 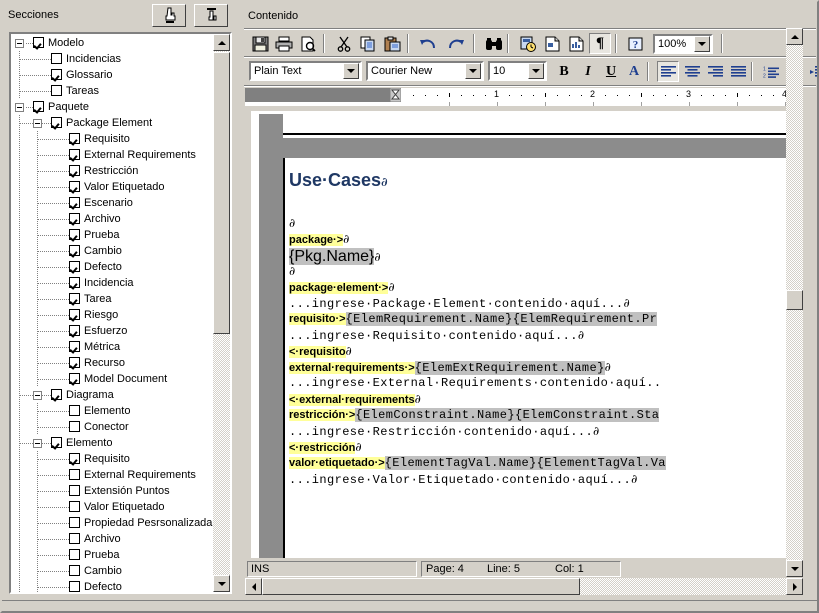 What do you see at coordinates (112, 91) in the screenshot?
I see `tree-item: Tareas` at bounding box center [112, 91].